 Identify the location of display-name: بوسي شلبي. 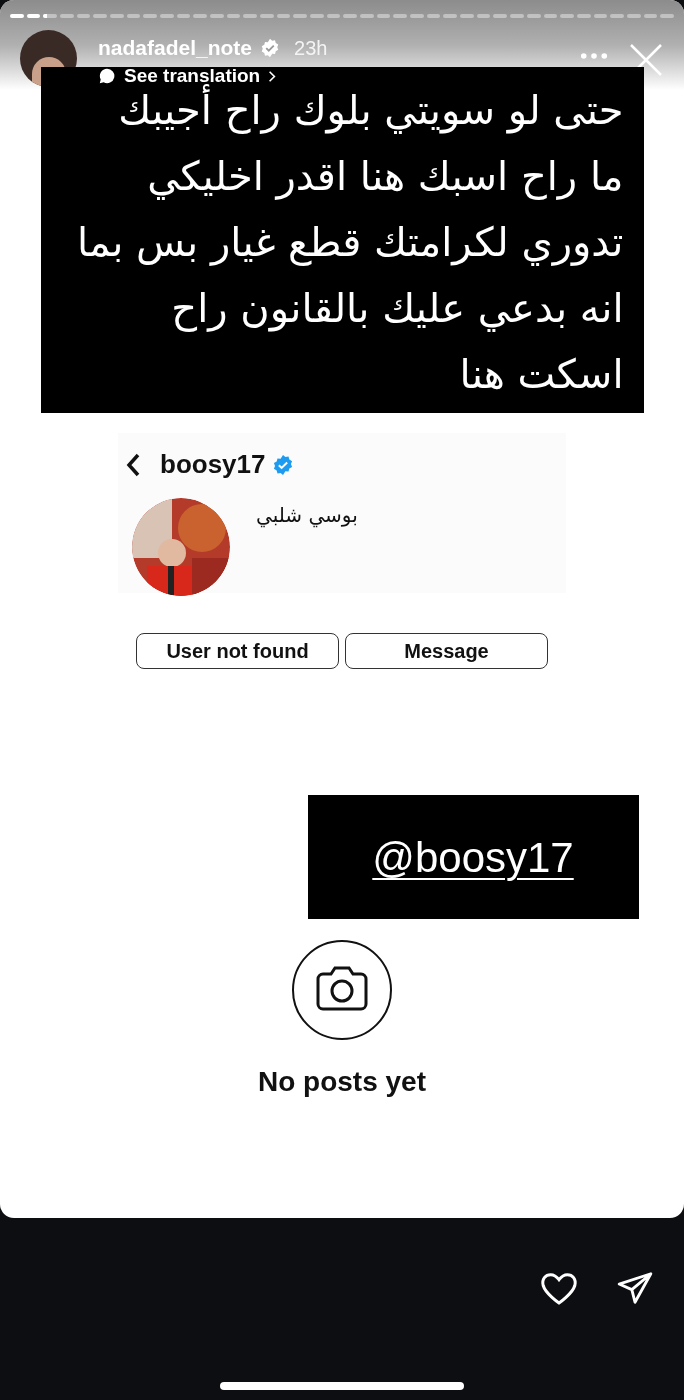
(307, 516).